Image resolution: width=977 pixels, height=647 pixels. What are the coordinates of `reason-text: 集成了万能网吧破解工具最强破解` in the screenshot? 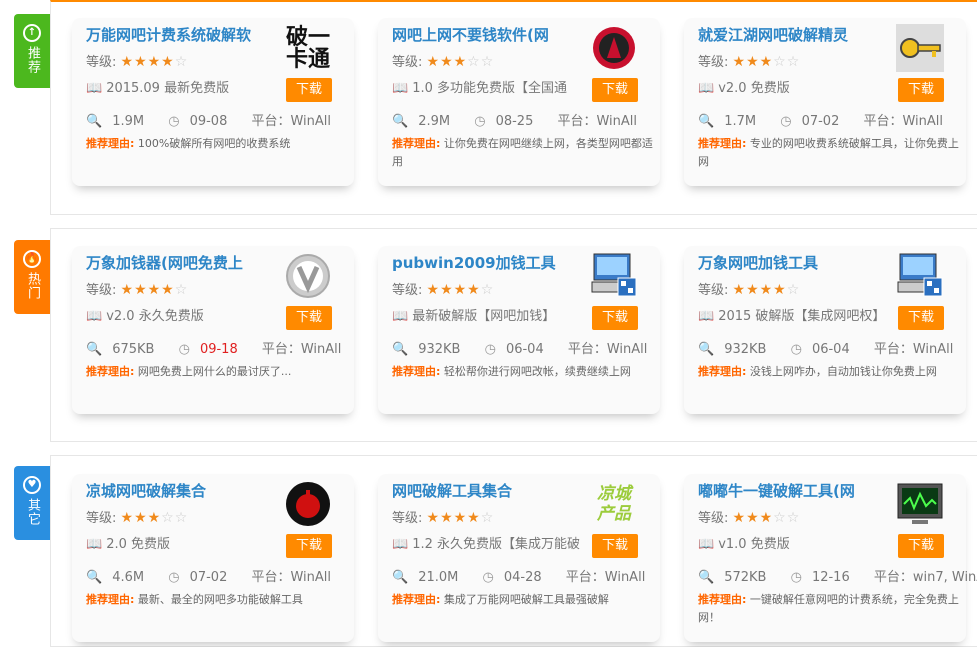 It's located at (526, 599).